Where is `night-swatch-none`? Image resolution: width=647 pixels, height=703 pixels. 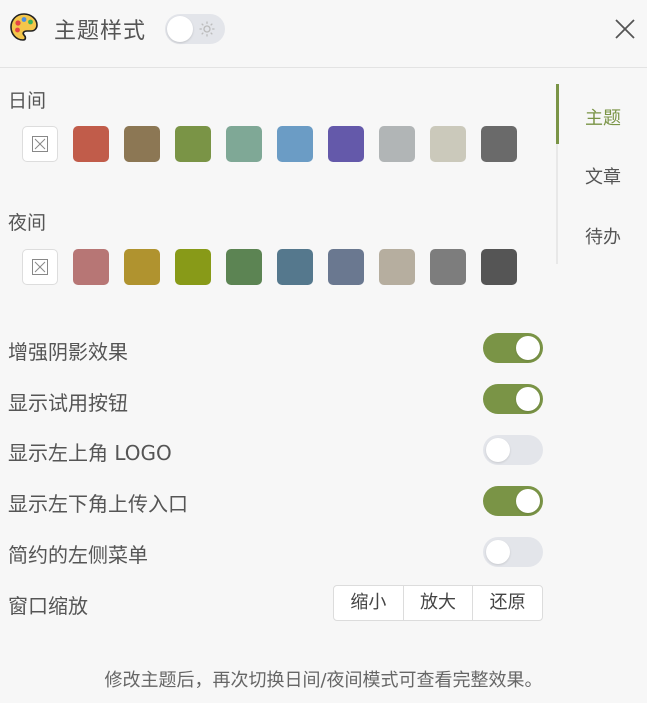 night-swatch-none is located at coordinates (40, 267).